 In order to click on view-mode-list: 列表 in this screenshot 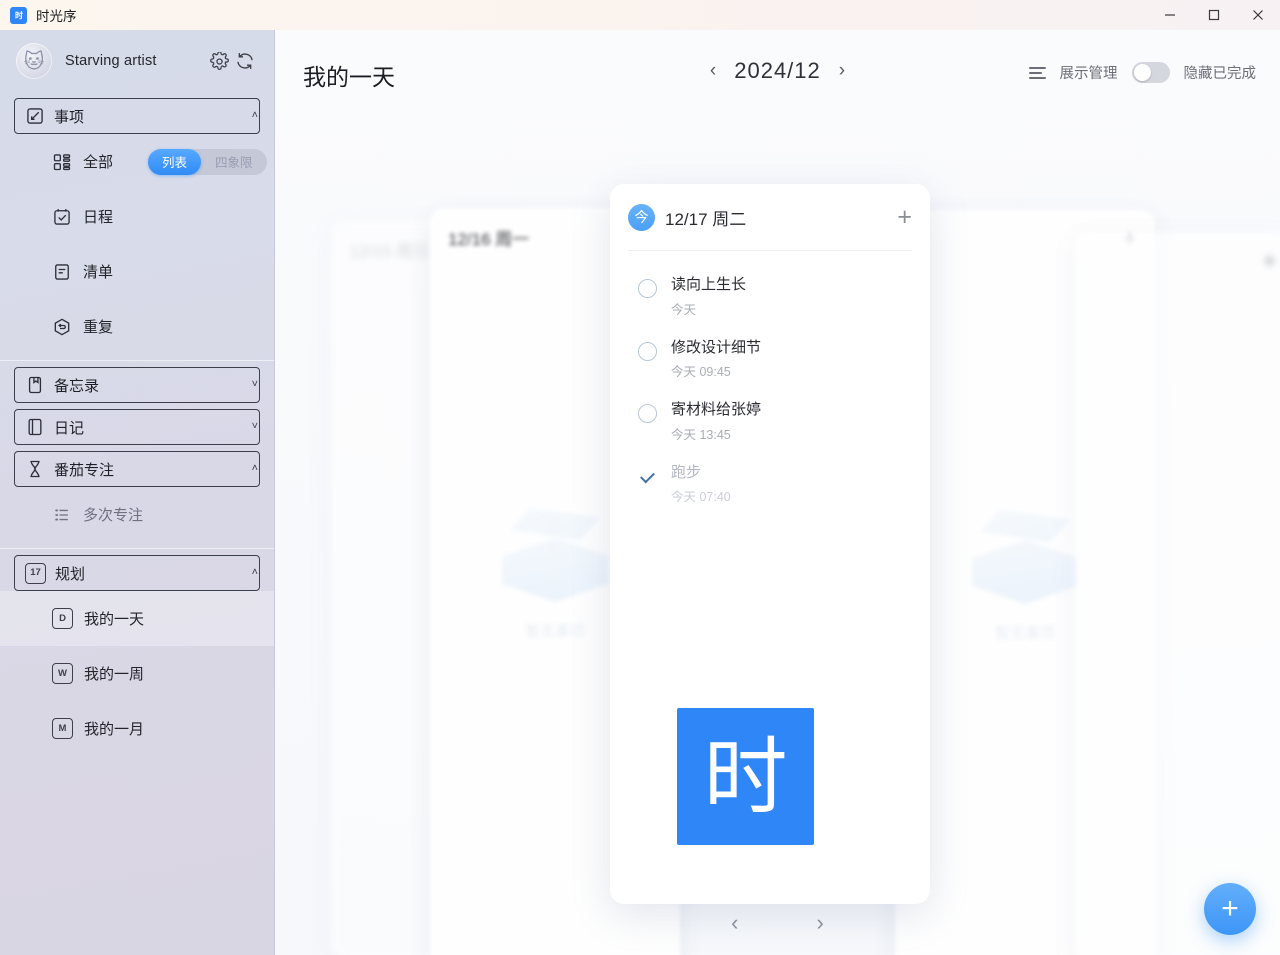, I will do `click(175, 161)`.